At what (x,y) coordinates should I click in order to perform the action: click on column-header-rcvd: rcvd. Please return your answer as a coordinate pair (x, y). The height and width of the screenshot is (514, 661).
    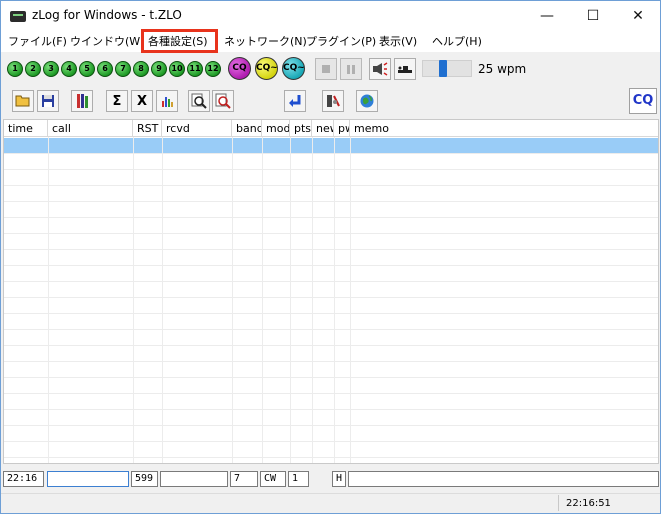
    Looking at the image, I should click on (197, 128).